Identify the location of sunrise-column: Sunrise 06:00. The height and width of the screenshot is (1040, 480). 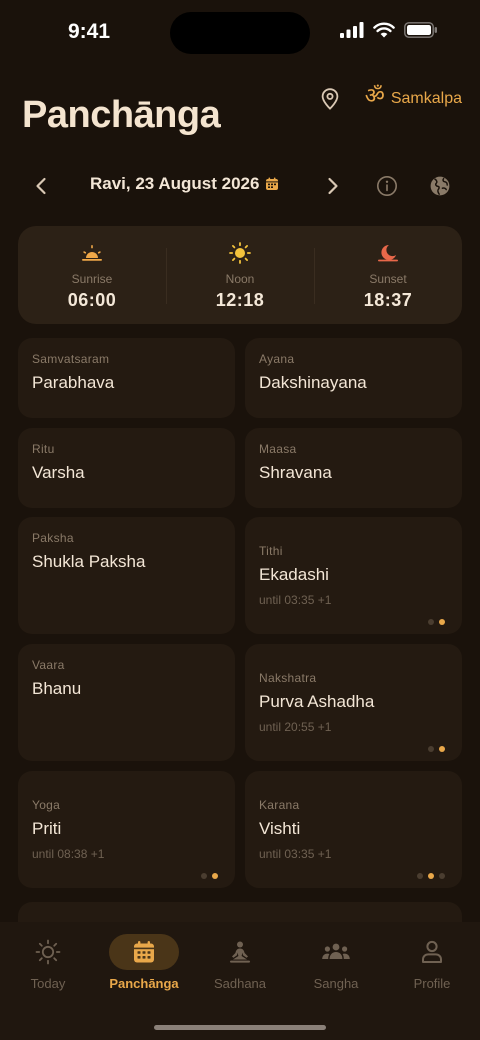
(92, 275).